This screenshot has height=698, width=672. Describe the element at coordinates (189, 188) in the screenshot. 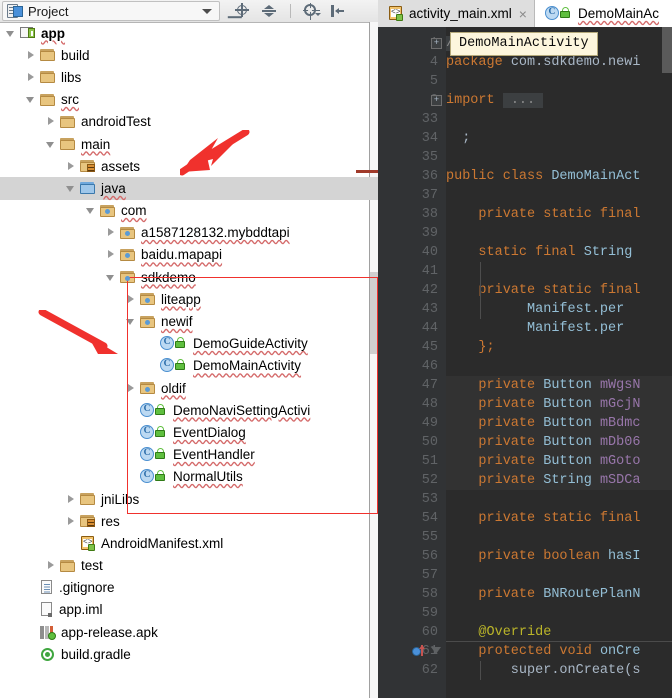

I see `tree-row: java` at that location.